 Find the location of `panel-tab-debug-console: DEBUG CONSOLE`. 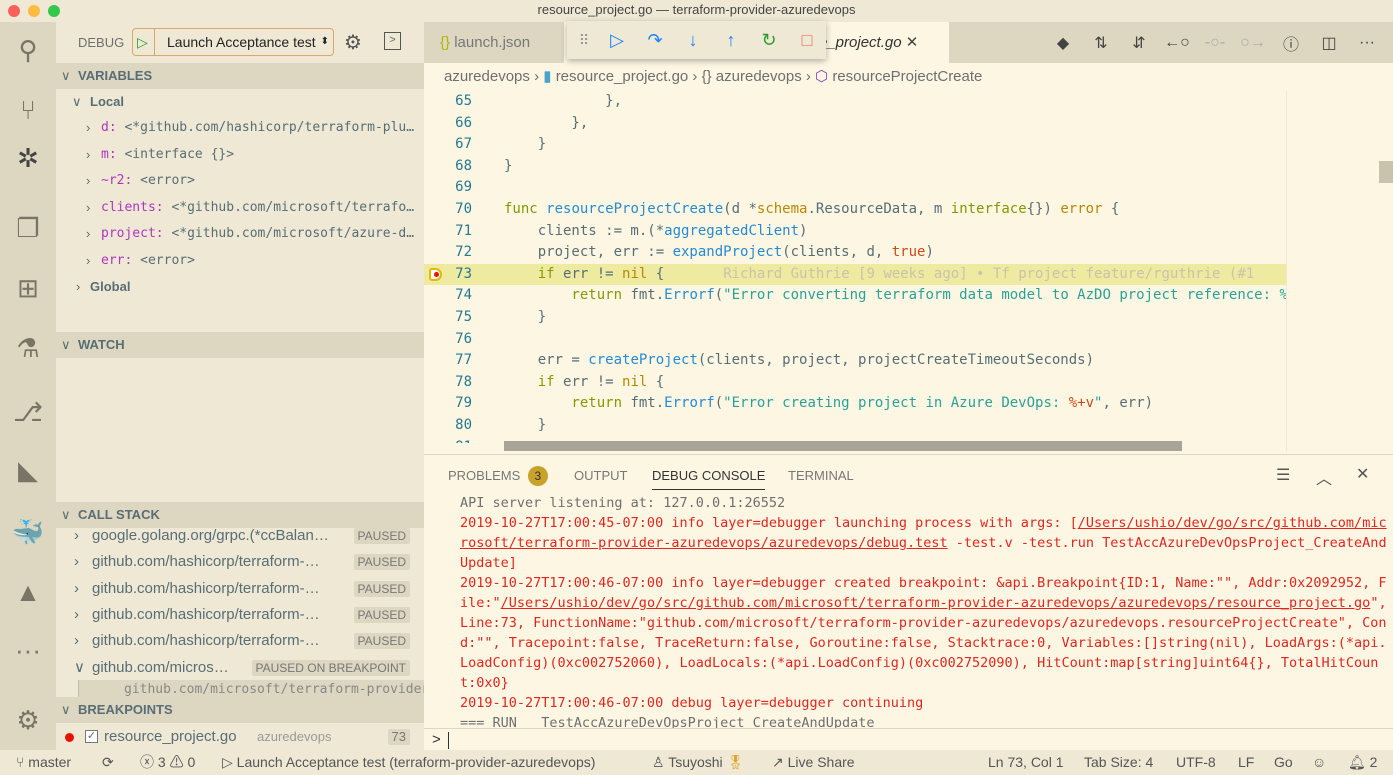

panel-tab-debug-console: DEBUG CONSOLE is located at coordinates (709, 476).